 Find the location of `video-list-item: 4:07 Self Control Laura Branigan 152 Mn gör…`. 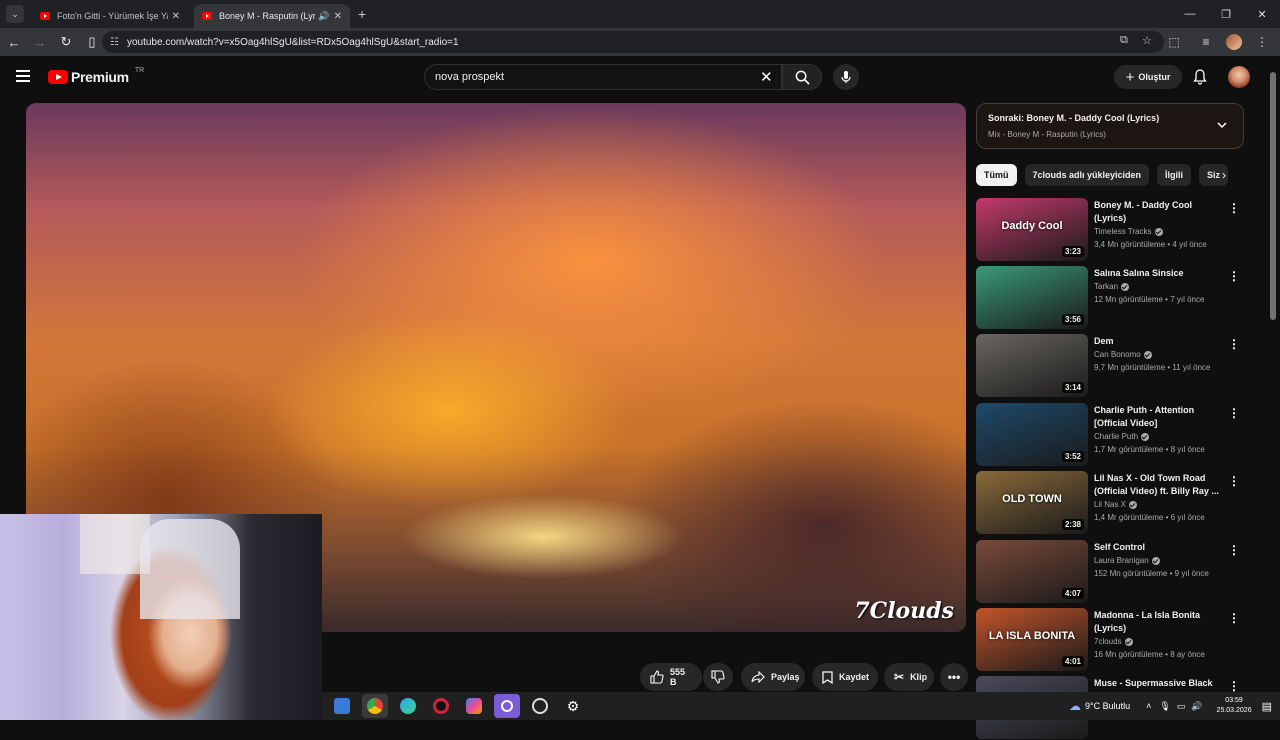

video-list-item: 4:07 Self Control Laura Branigan 152 Mn gör… is located at coordinates (1110, 572).